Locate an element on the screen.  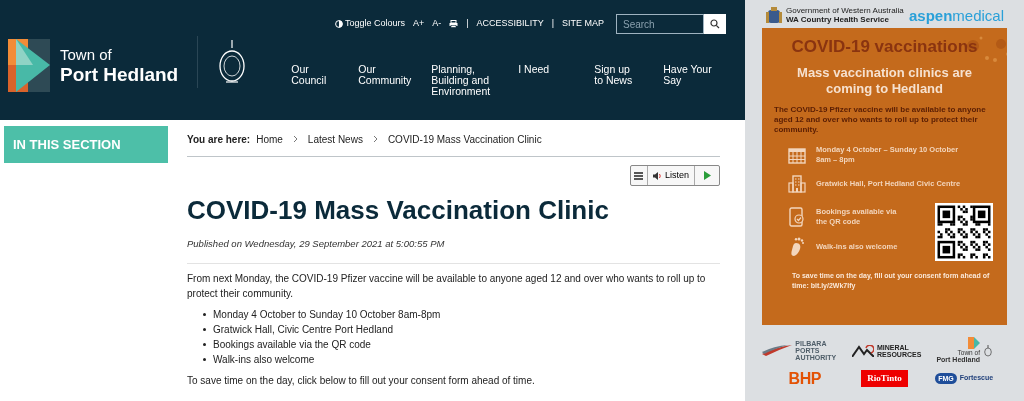
nav-link: Our Community is located at coordinates (395, 80).